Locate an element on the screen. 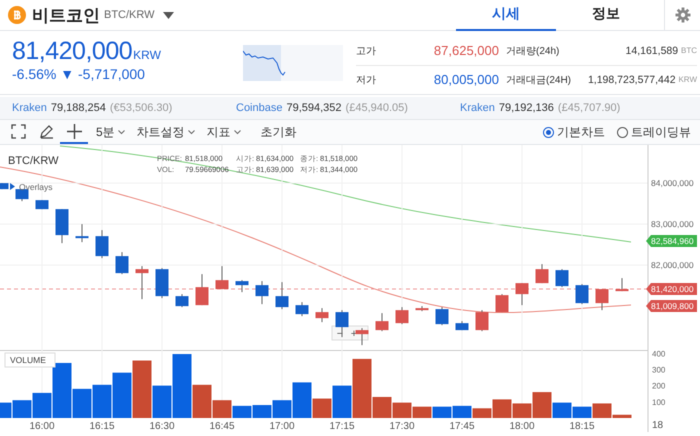  volume-label: VOLUME is located at coordinates (30, 360).